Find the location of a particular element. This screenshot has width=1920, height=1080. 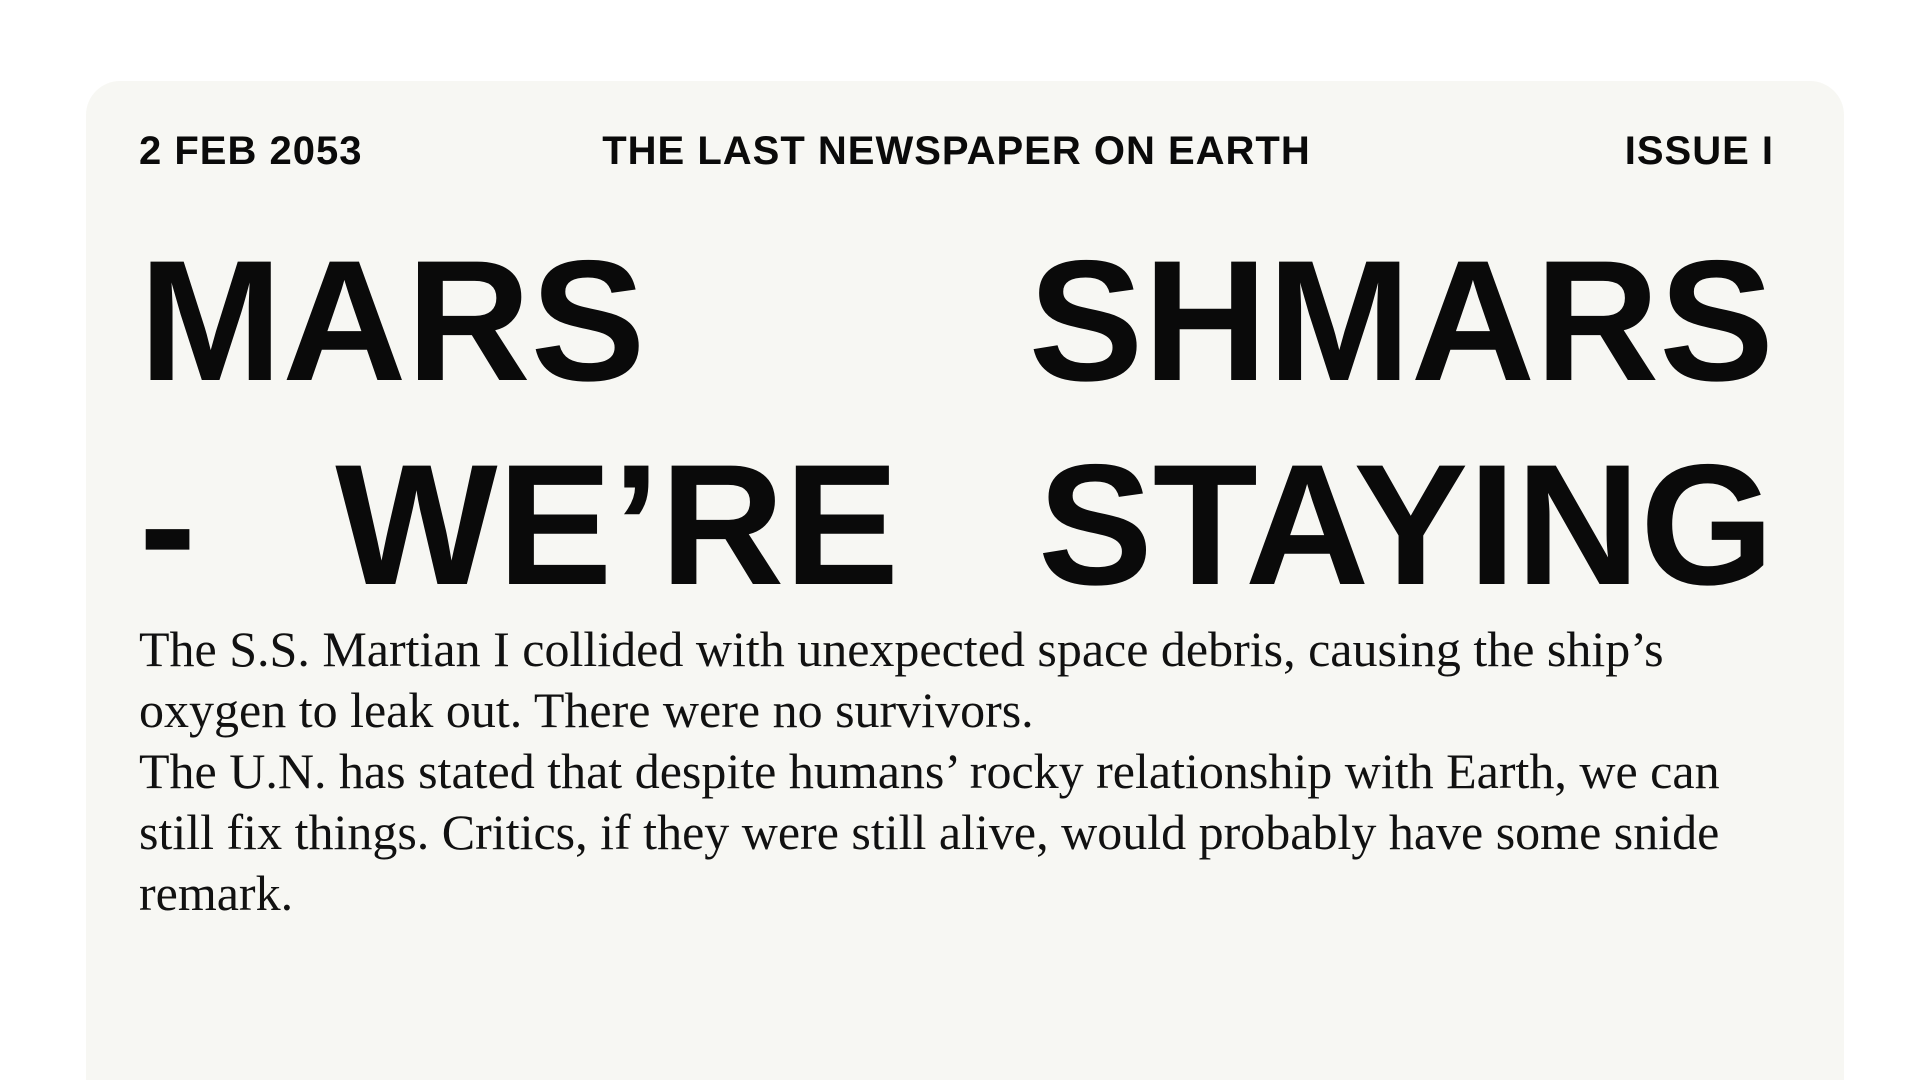

headline-word: - is located at coordinates (168, 525).